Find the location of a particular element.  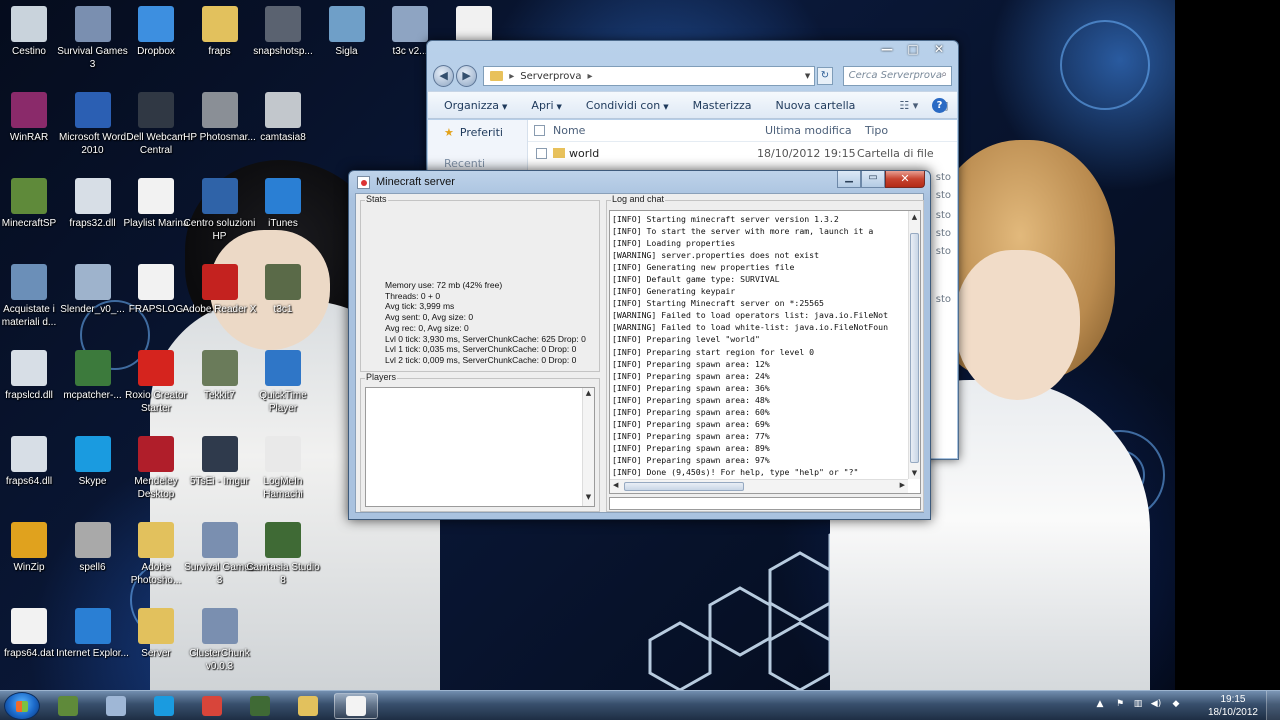

view-options-icon: ☷ ▾ is located at coordinates (908, 105).